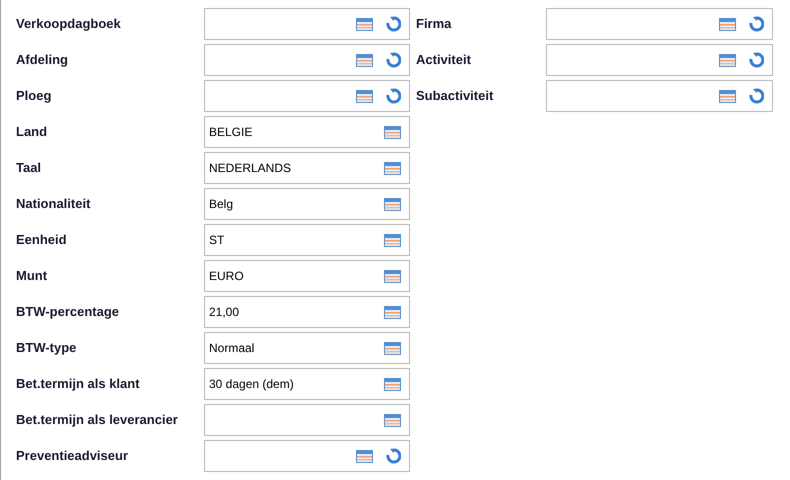  What do you see at coordinates (28, 168) in the screenshot?
I see `field-label: Taal` at bounding box center [28, 168].